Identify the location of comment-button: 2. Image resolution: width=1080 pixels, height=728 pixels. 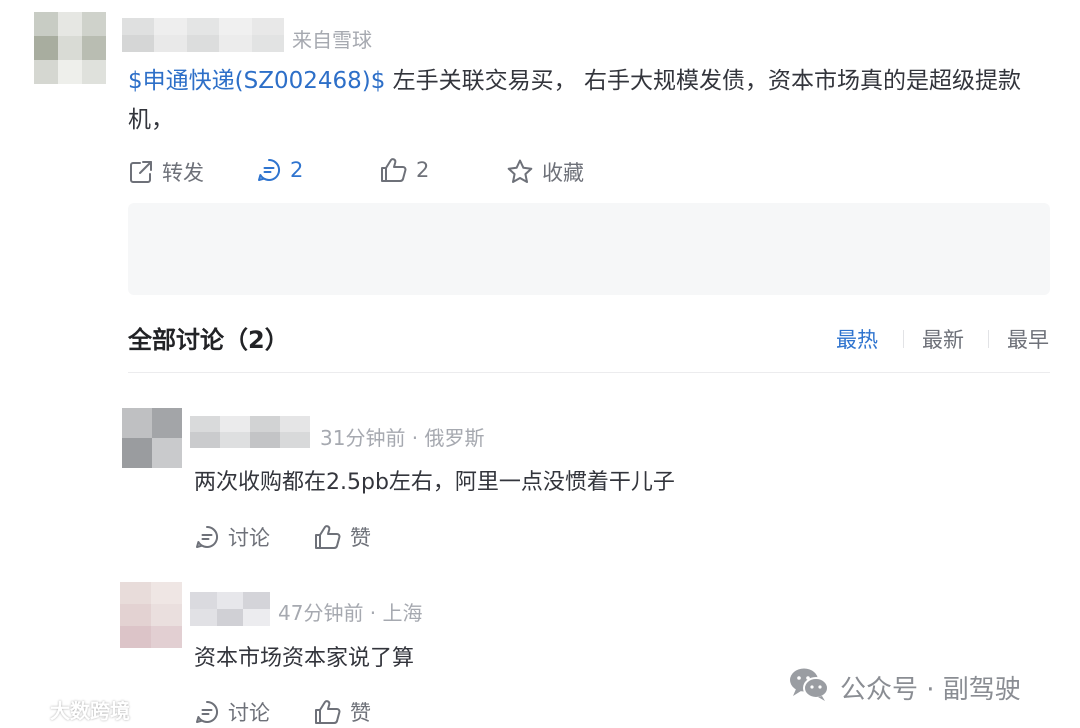
(279, 170).